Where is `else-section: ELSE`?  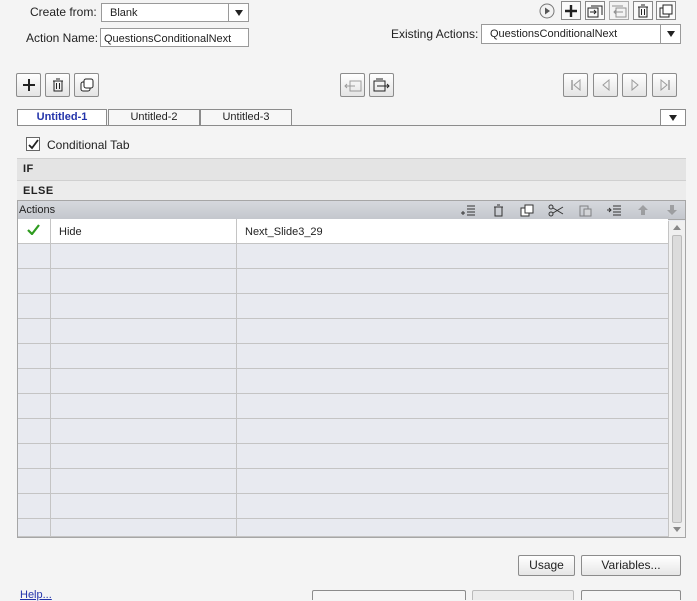 else-section: ELSE is located at coordinates (351, 190).